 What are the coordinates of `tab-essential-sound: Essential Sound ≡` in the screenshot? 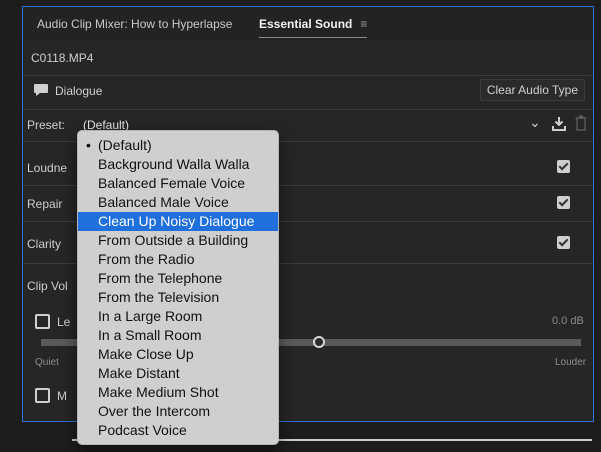 It's located at (313, 27).